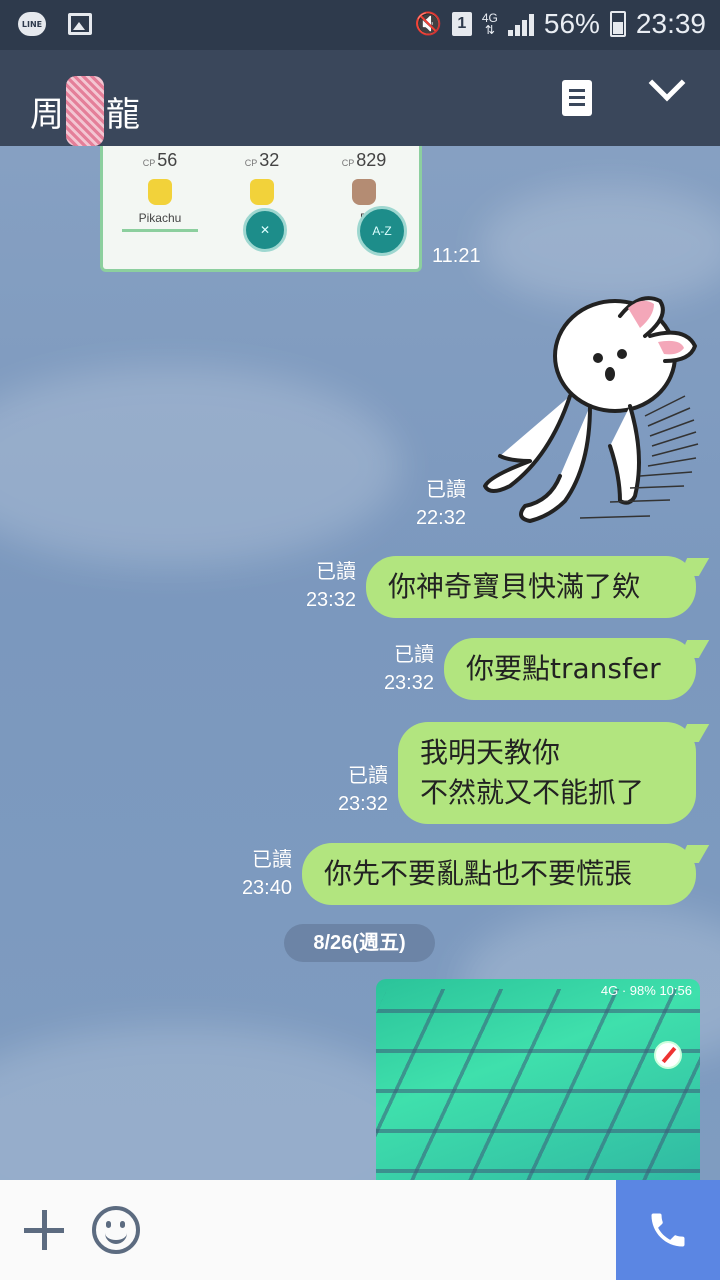 The width and height of the screenshot is (720, 1280). I want to click on sort-button: A-Z, so click(382, 231).